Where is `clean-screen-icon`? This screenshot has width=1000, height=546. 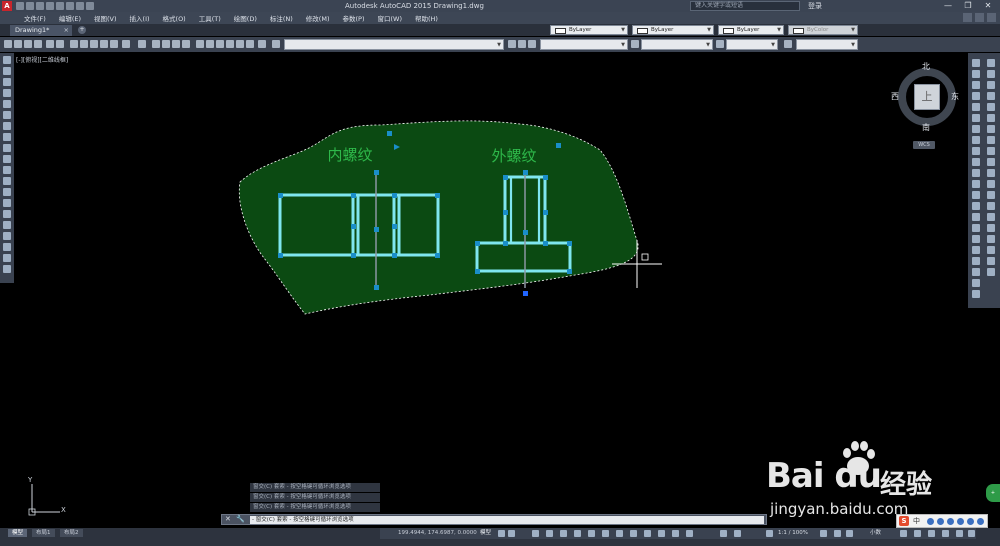
clean-screen-icon is located at coordinates (959, 533).